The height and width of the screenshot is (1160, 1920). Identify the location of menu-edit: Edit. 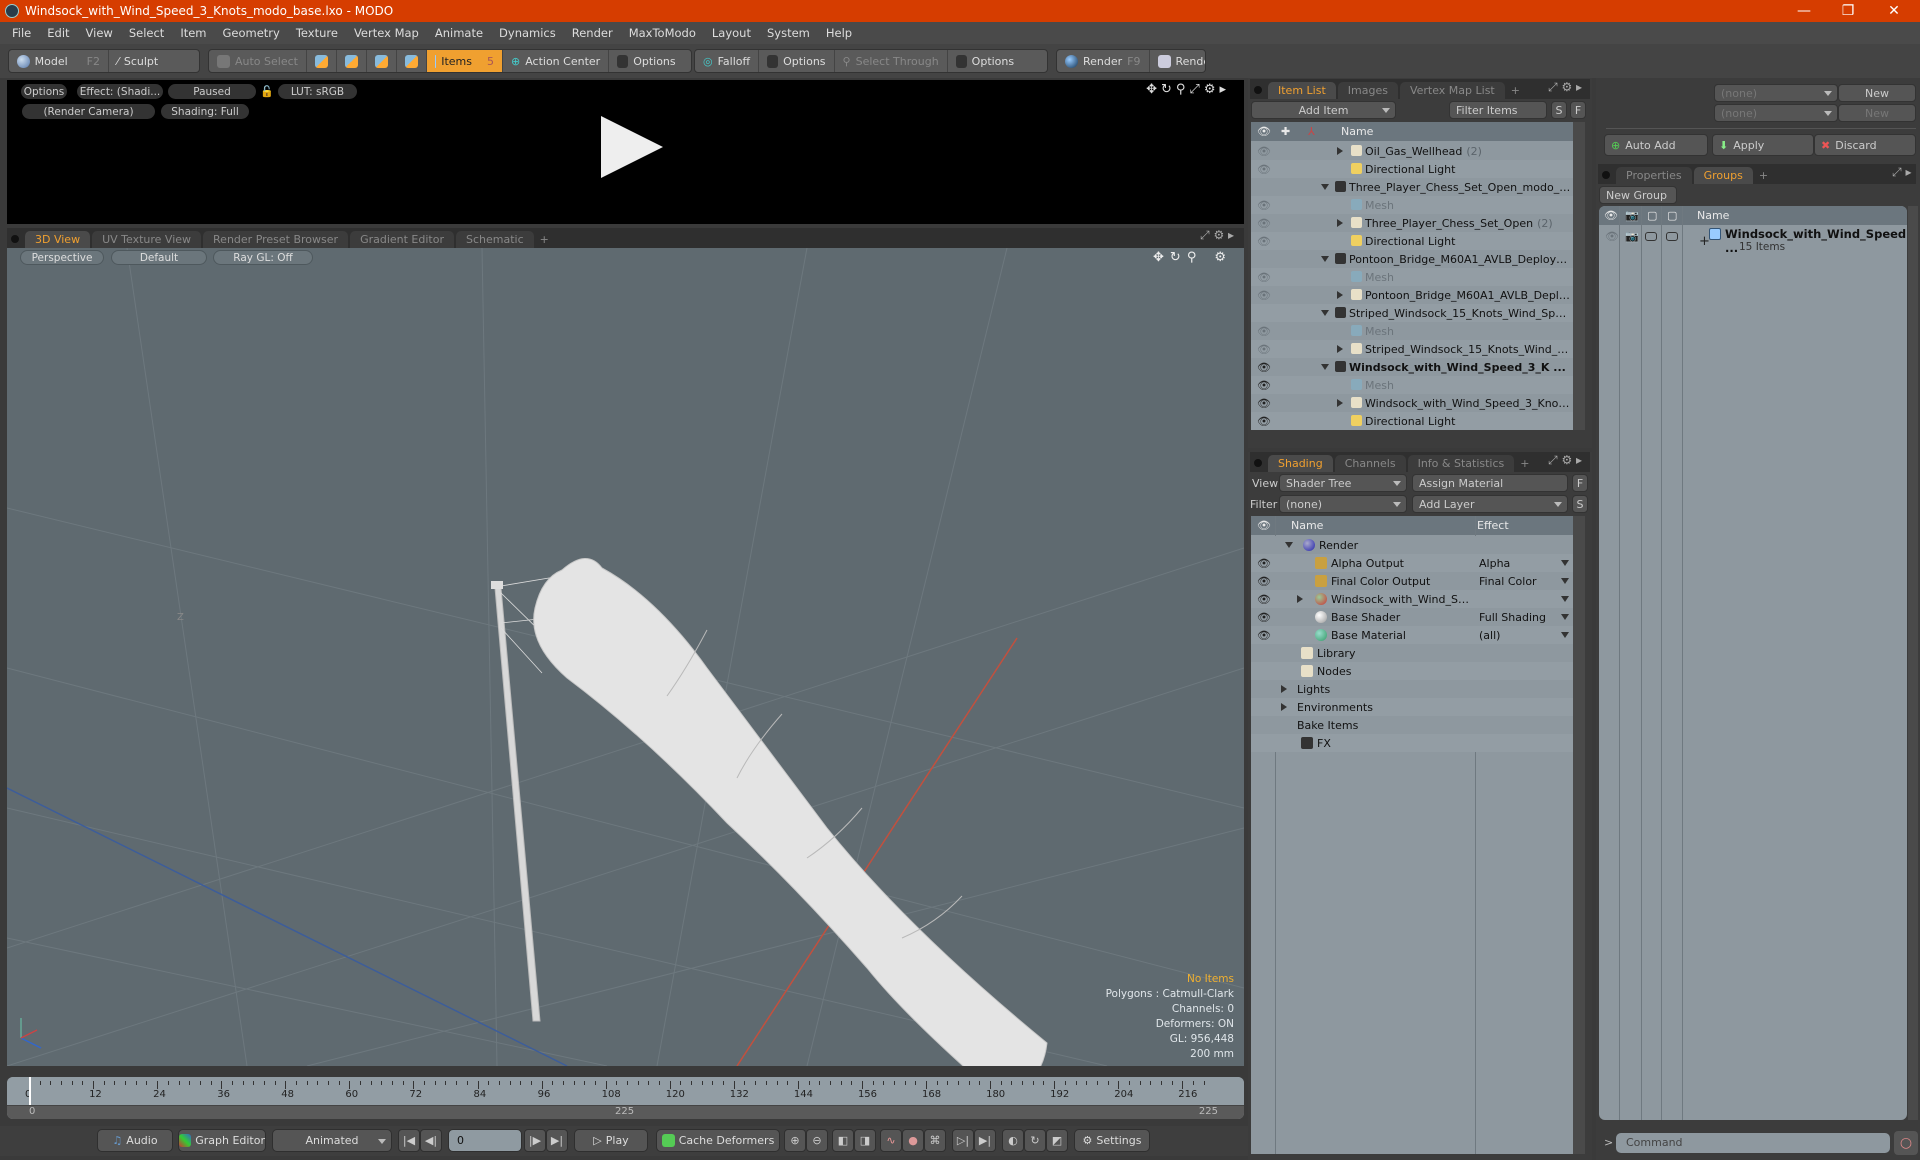
(58, 33).